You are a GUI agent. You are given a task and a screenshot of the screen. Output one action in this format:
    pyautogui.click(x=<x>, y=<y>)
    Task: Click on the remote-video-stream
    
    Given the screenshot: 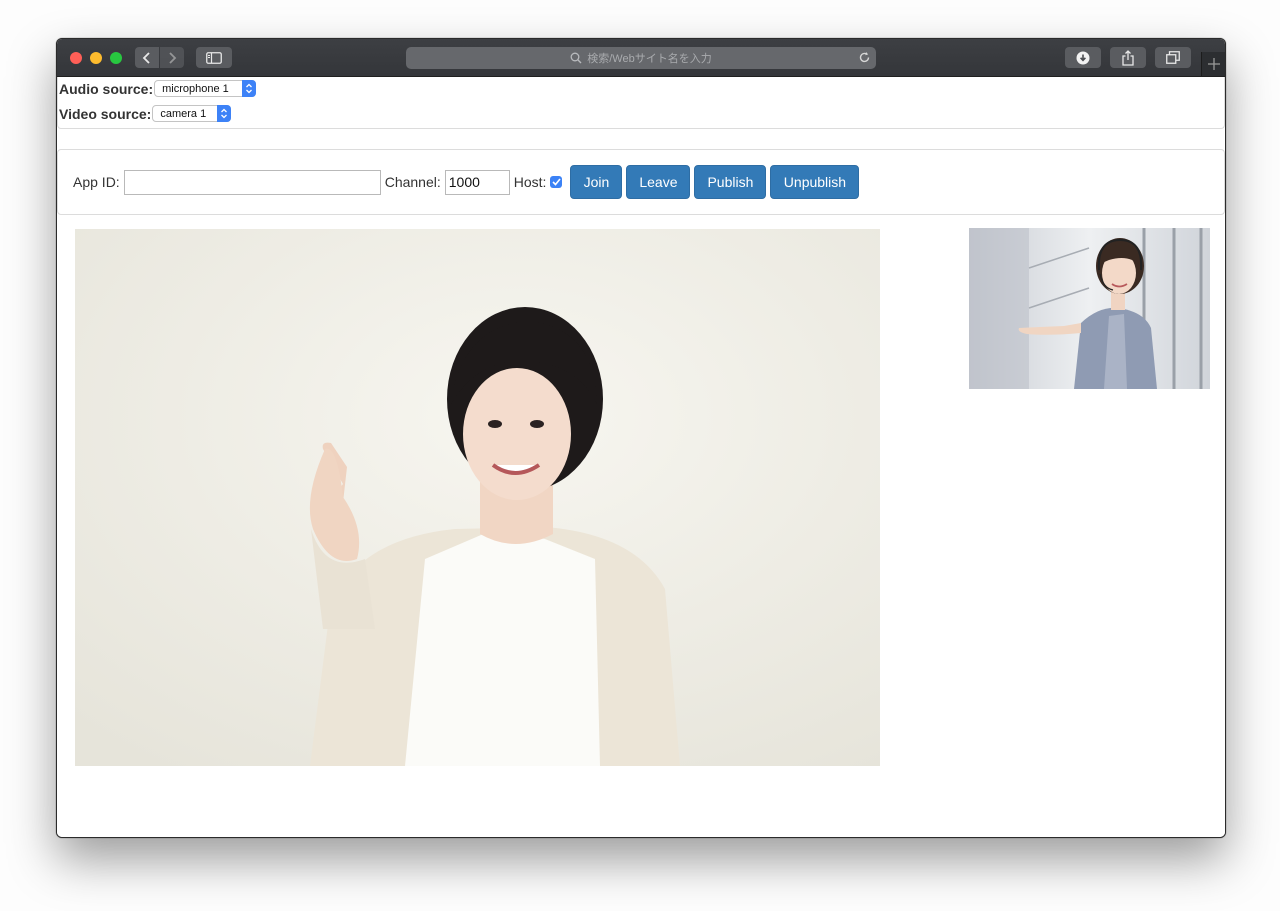 What is the action you would take?
    pyautogui.click(x=1089, y=308)
    